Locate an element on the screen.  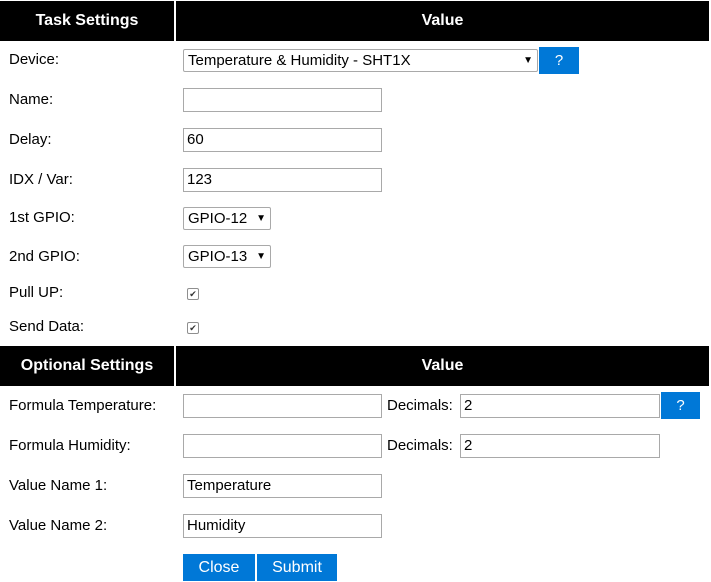
device-label: Device: is located at coordinates (34, 59).